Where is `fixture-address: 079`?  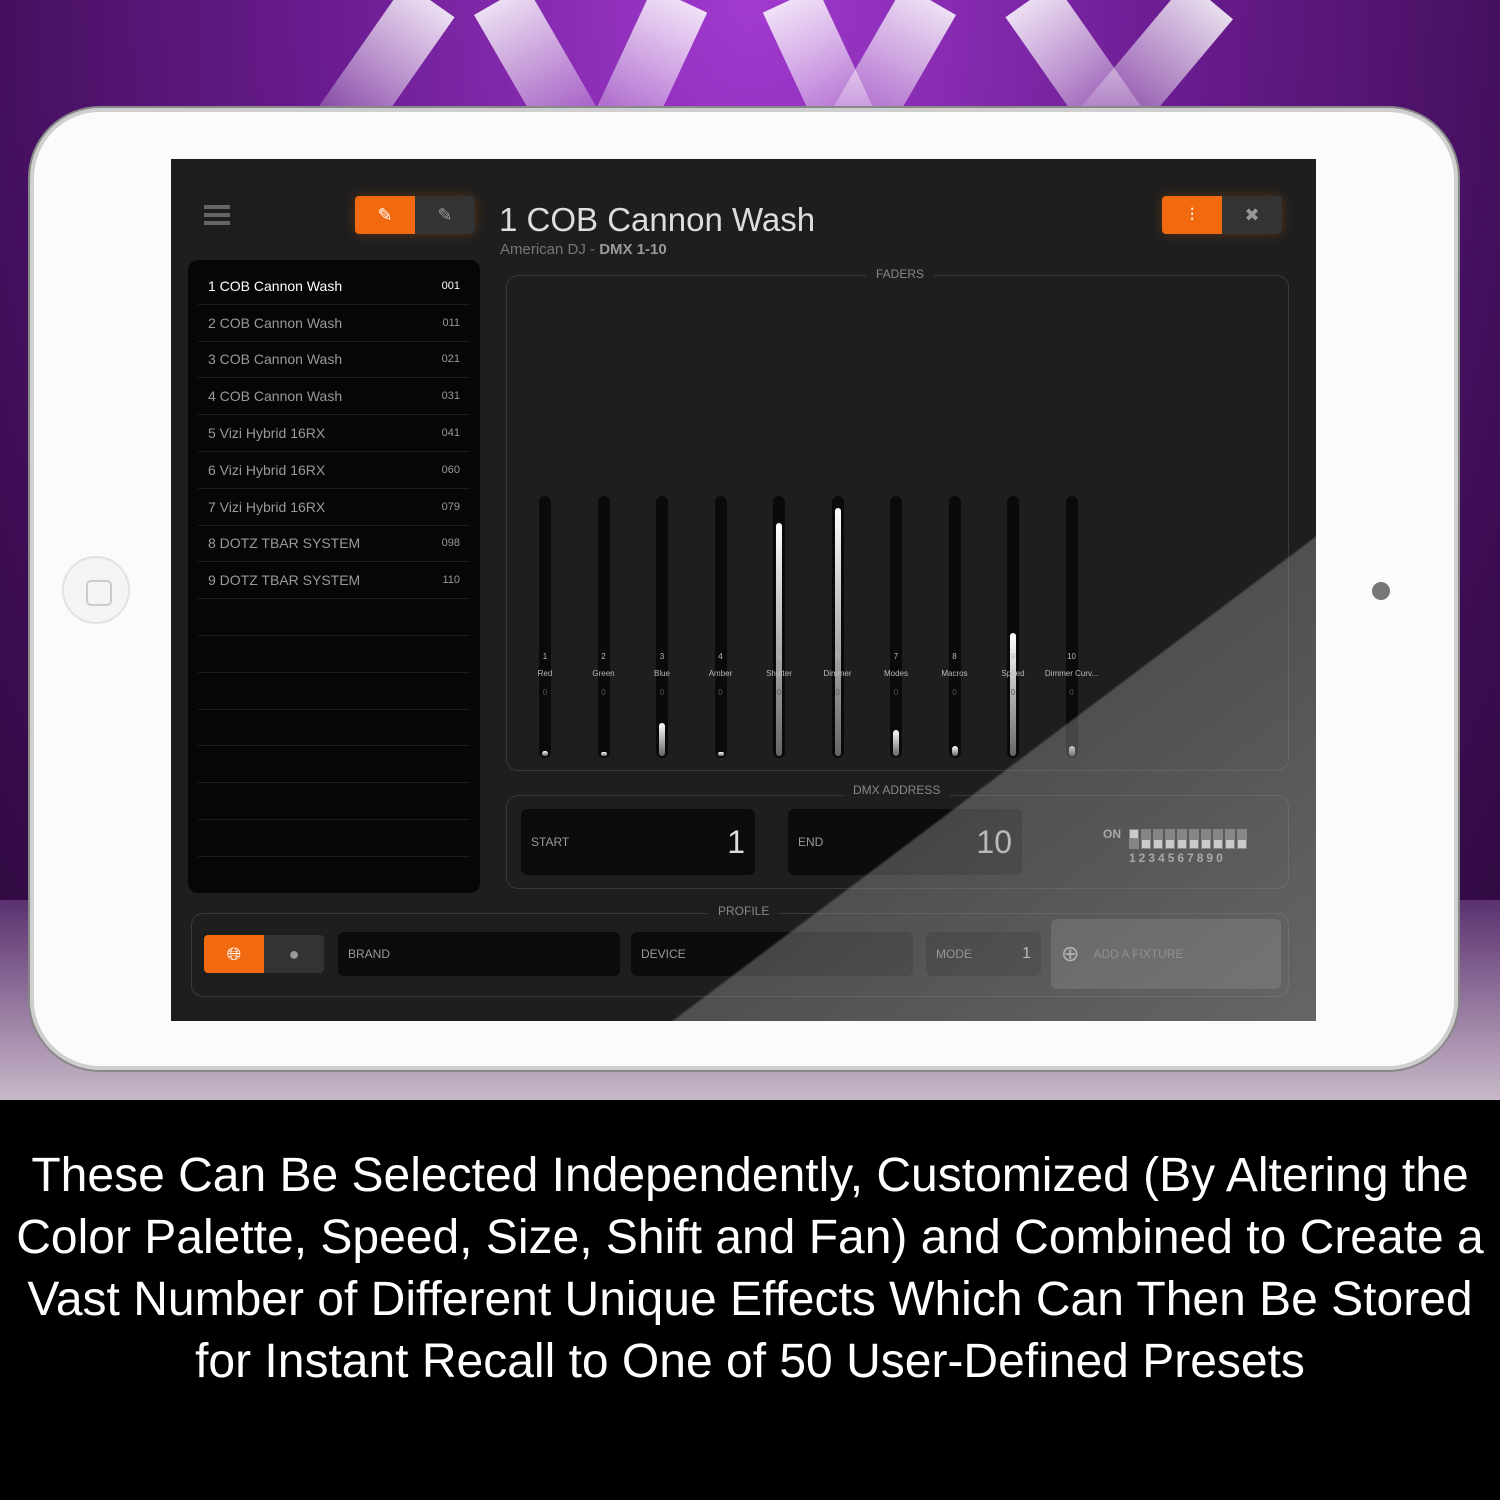
fixture-address: 079 is located at coordinates (450, 506).